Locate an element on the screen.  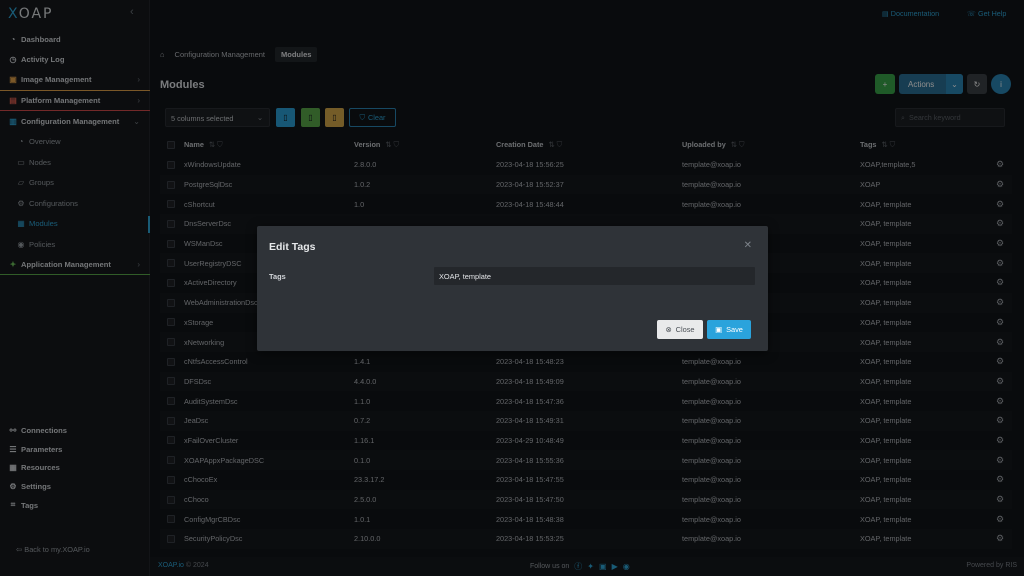
cancel-icon: ⊗ is located at coordinates (668, 329).